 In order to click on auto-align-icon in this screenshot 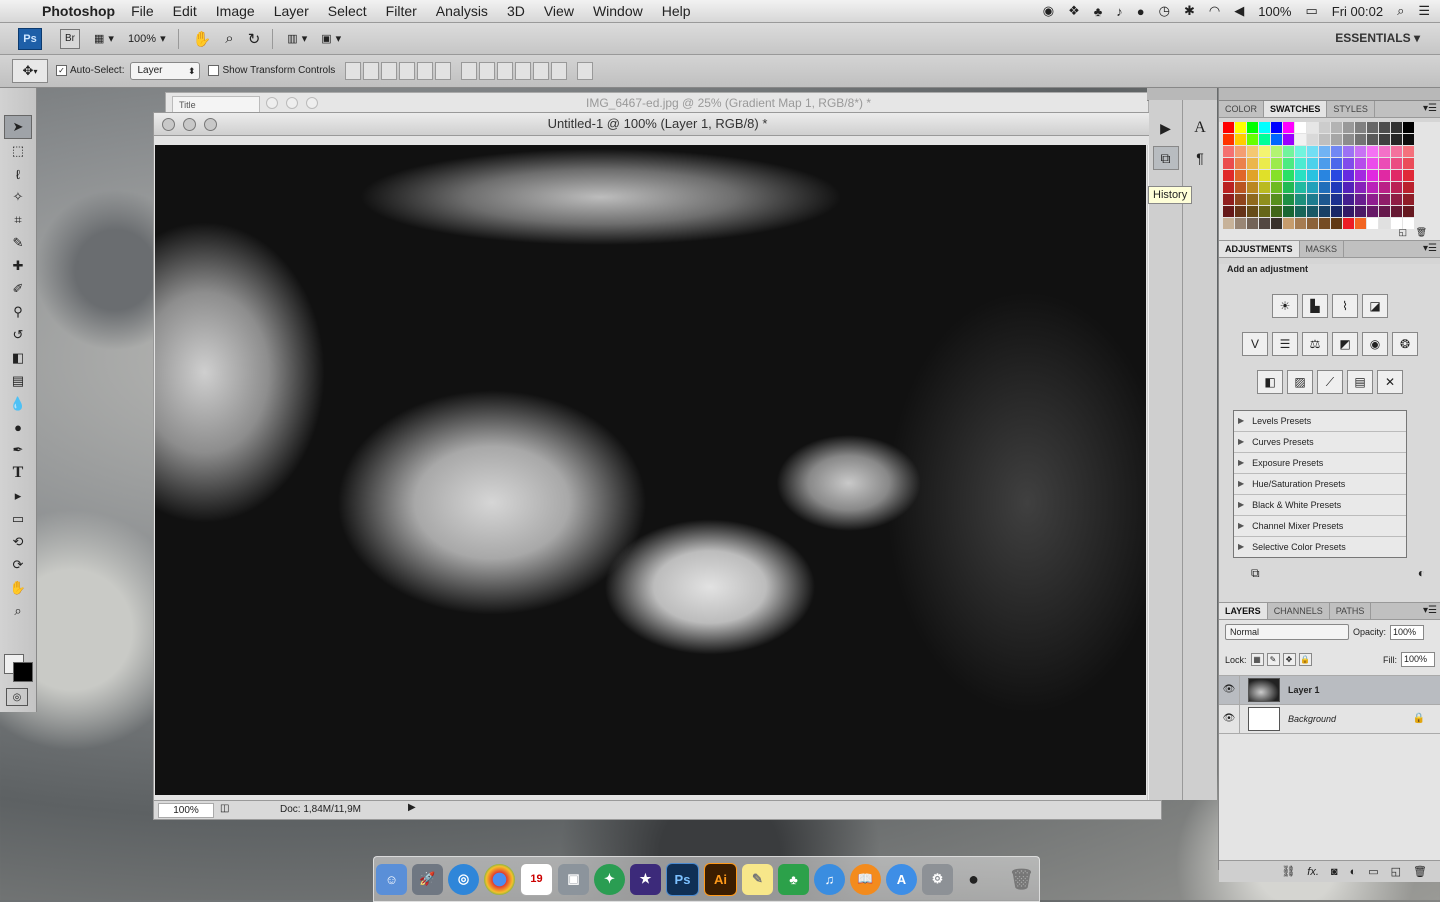, I will do `click(585, 71)`.